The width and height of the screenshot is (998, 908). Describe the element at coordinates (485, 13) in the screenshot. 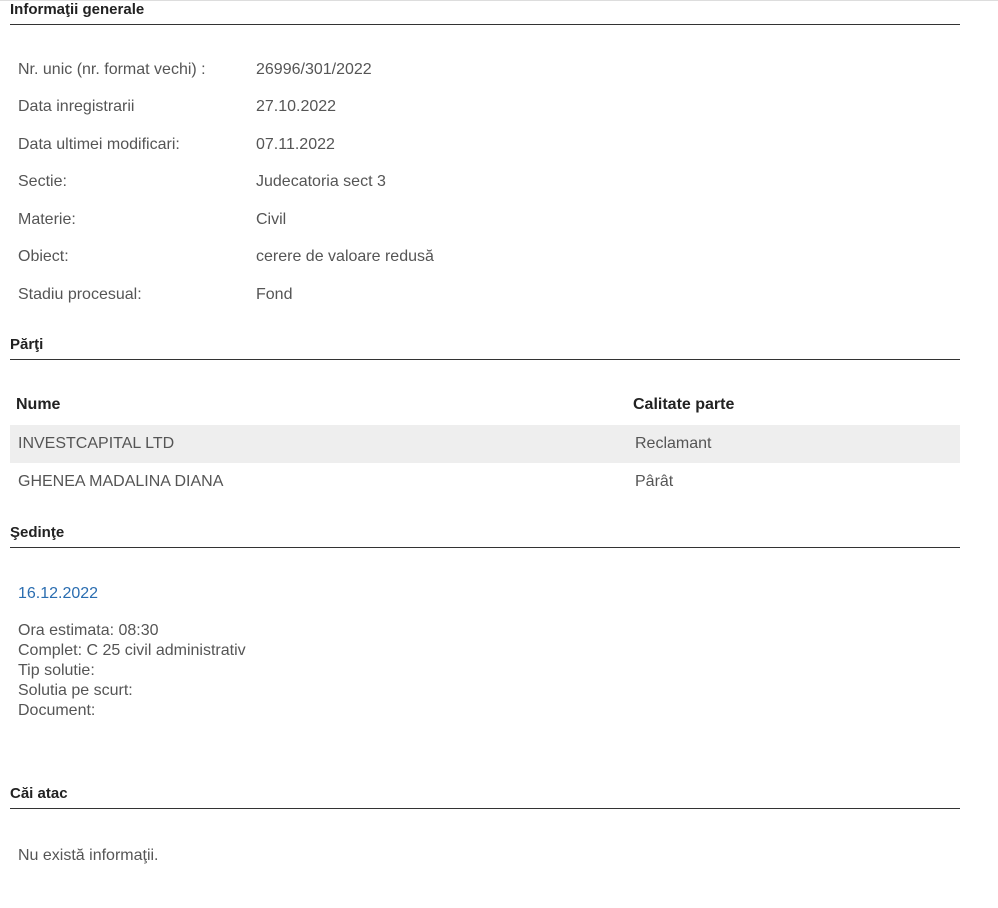

I see `section-header-general: Informaţii generale` at that location.